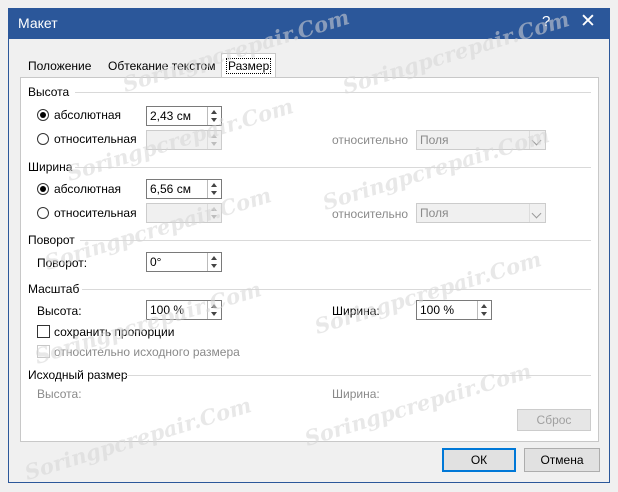  Describe the element at coordinates (78, 375) in the screenshot. I see `original-size-section-title: Исходный размер` at that location.